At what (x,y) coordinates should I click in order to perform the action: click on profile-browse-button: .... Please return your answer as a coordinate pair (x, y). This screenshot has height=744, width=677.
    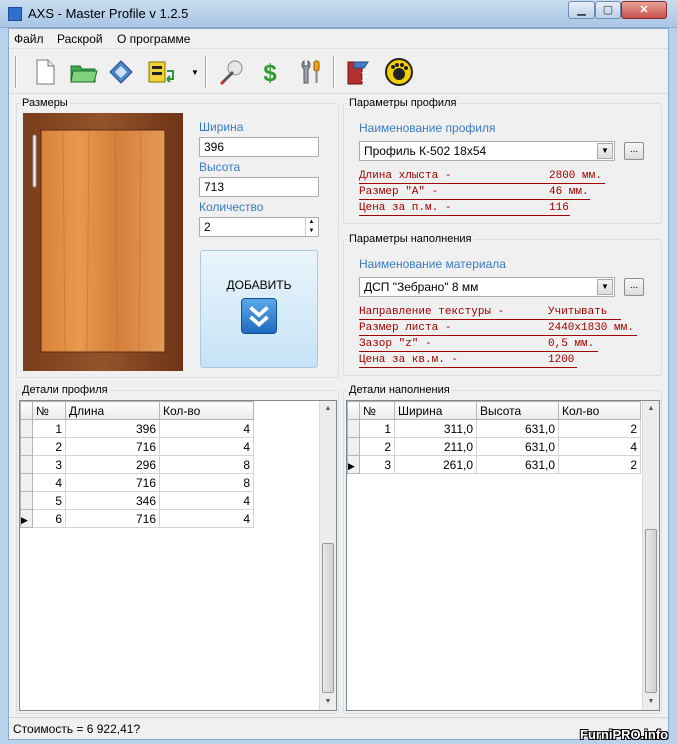
    Looking at the image, I should click on (634, 151).